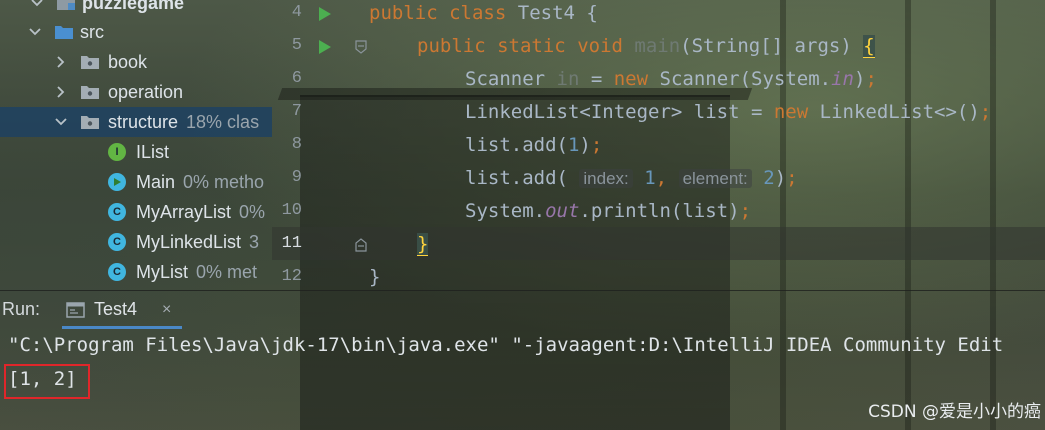 This screenshot has height=430, width=1045. I want to click on number-literal: 2, so click(769, 177).